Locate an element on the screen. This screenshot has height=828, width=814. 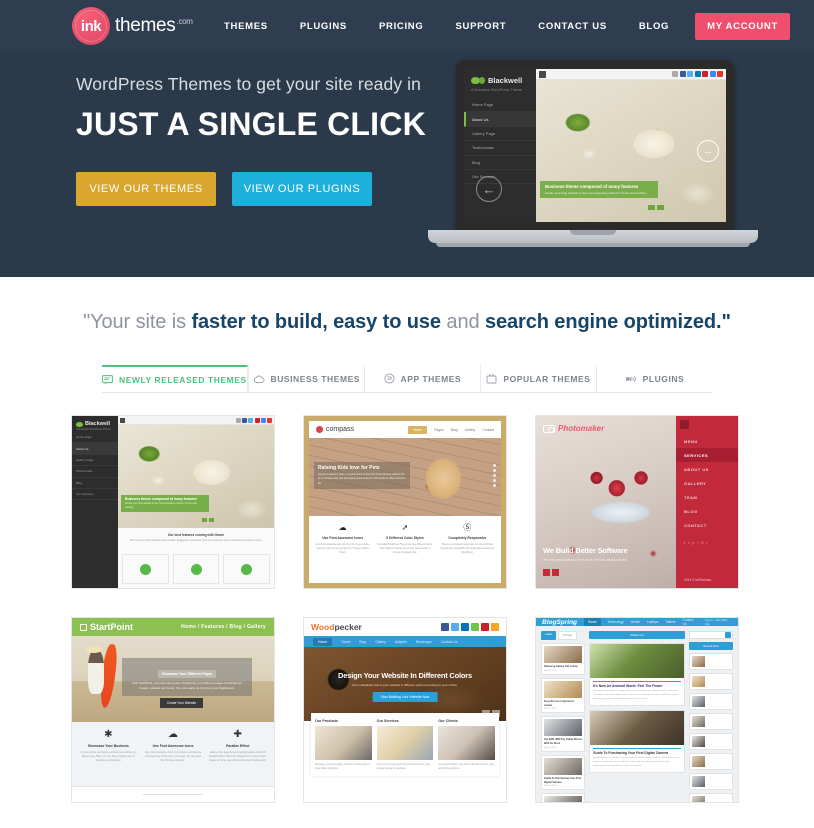
nav-contact-us: Contact Us is located at coordinates (690, 622).